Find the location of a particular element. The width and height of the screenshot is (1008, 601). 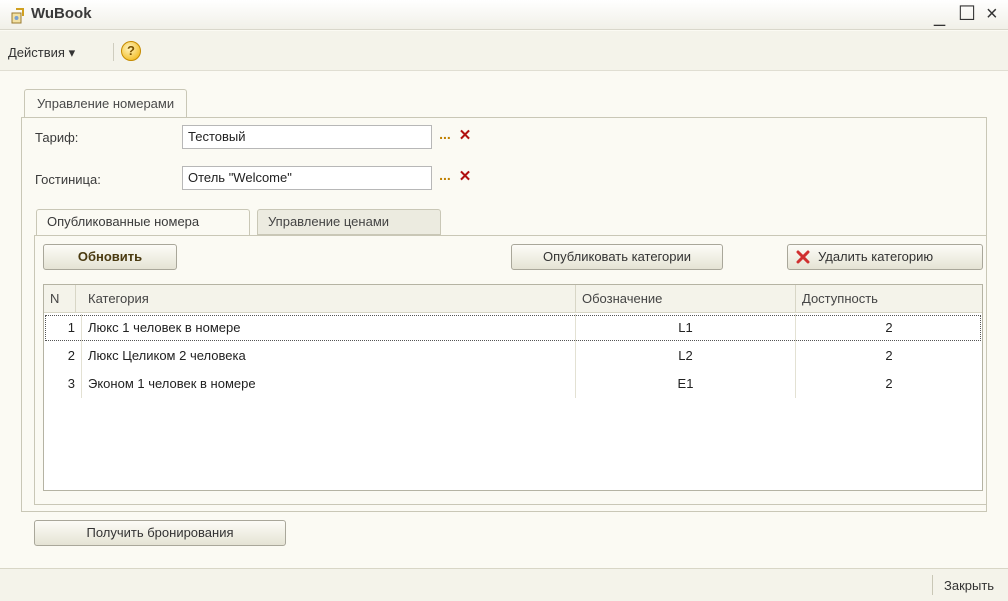

app-icon is located at coordinates (17, 16).